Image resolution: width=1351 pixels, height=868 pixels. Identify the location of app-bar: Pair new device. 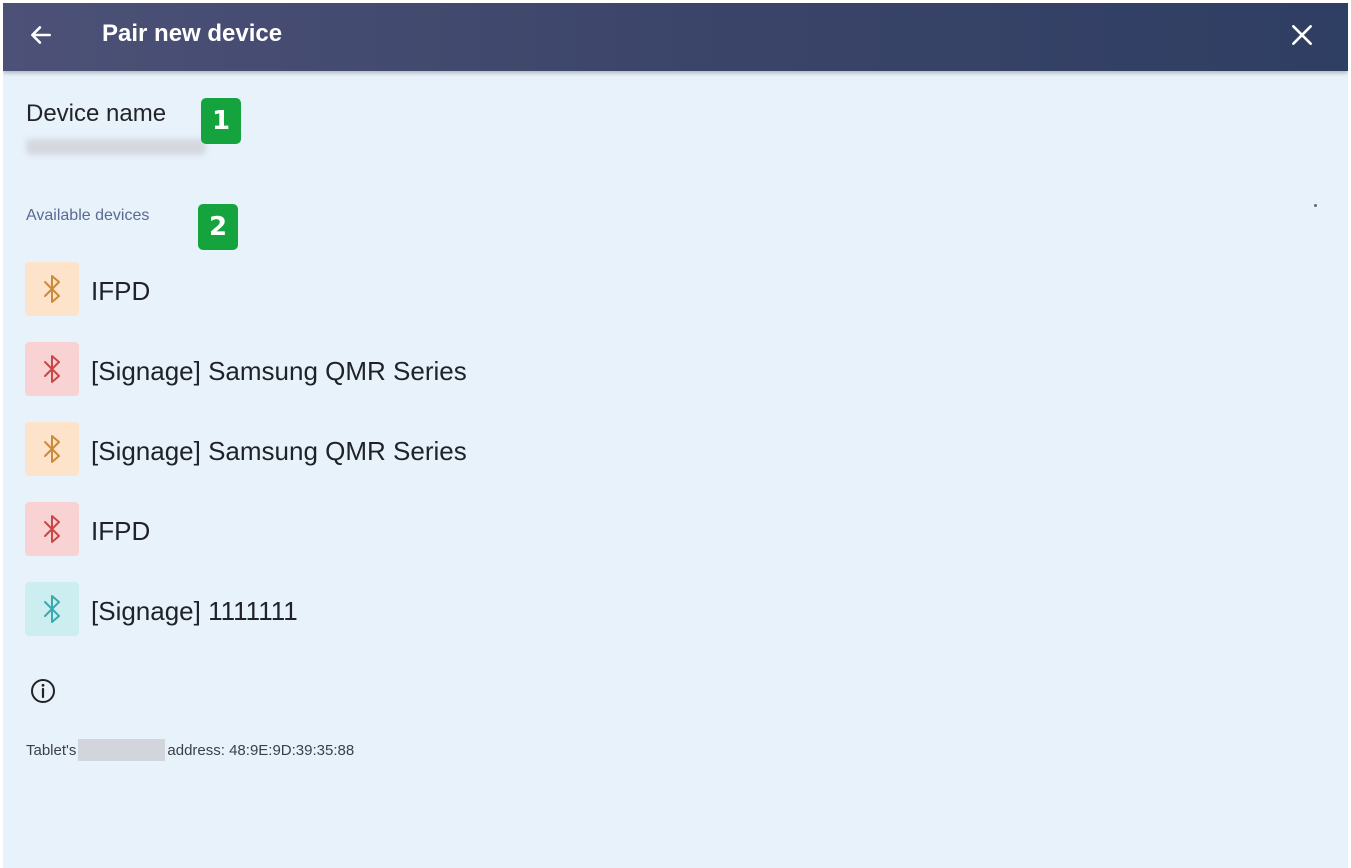
(675, 37).